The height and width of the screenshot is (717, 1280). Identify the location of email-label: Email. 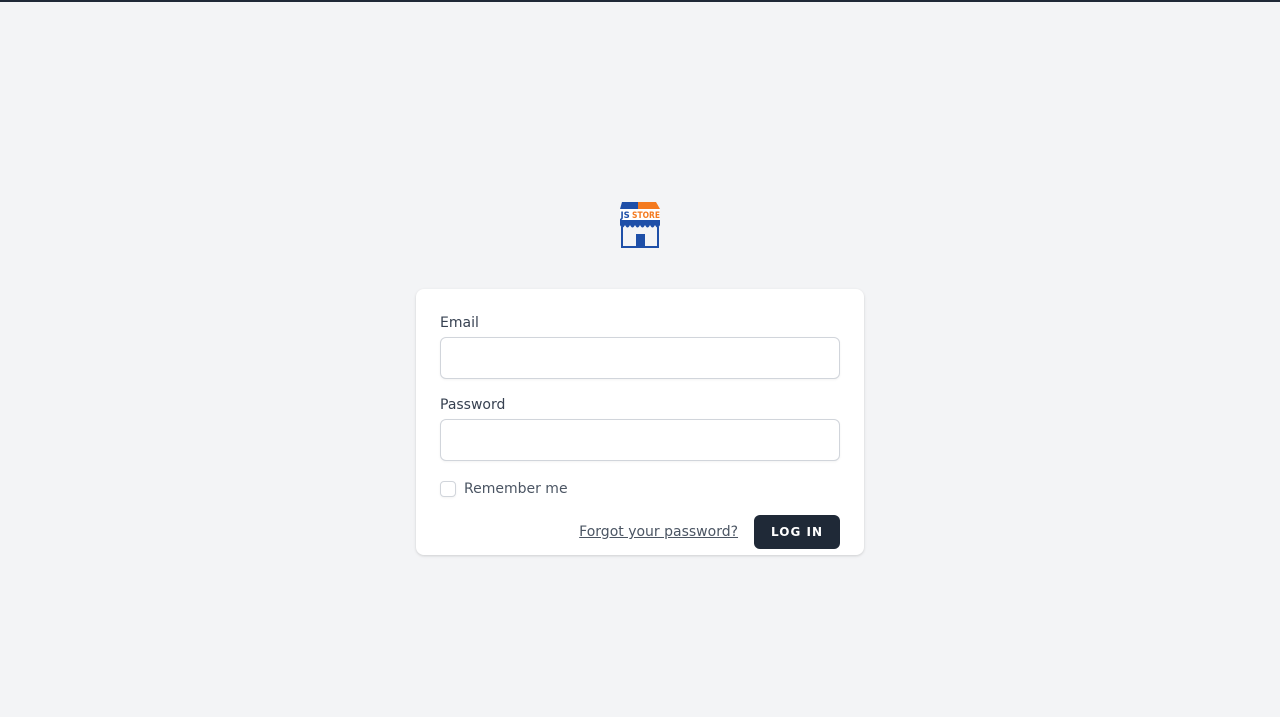
(459, 323).